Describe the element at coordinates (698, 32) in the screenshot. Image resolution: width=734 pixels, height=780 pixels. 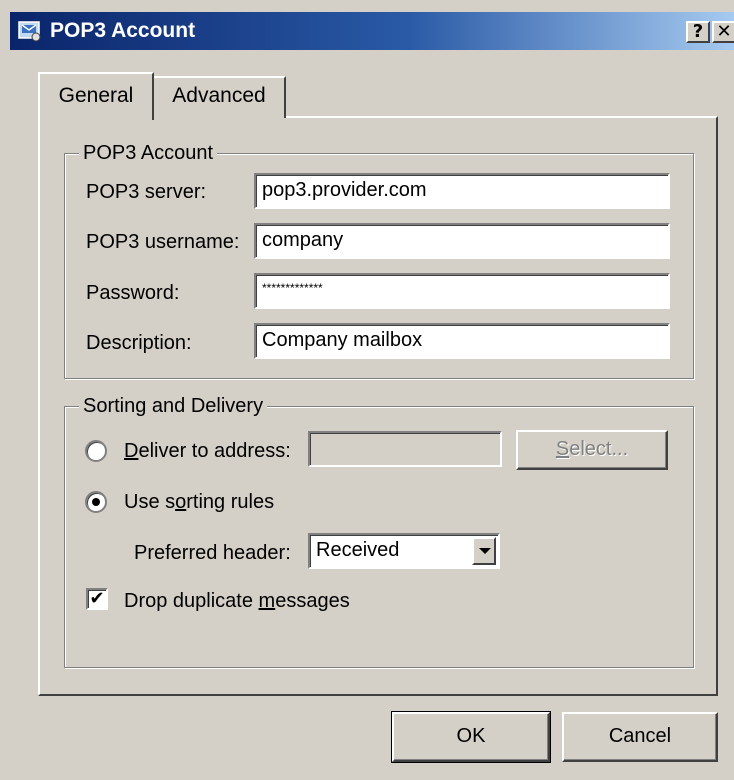
I see `help-button: ?` at that location.